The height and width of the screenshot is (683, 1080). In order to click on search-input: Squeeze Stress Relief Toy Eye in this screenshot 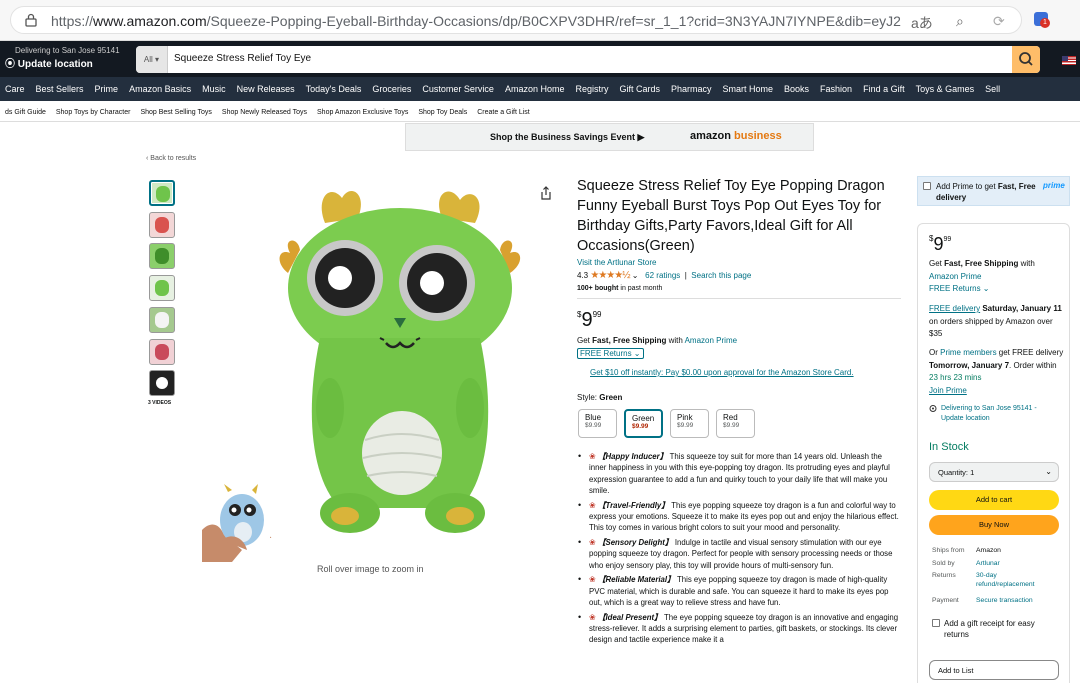, I will do `click(242, 58)`.